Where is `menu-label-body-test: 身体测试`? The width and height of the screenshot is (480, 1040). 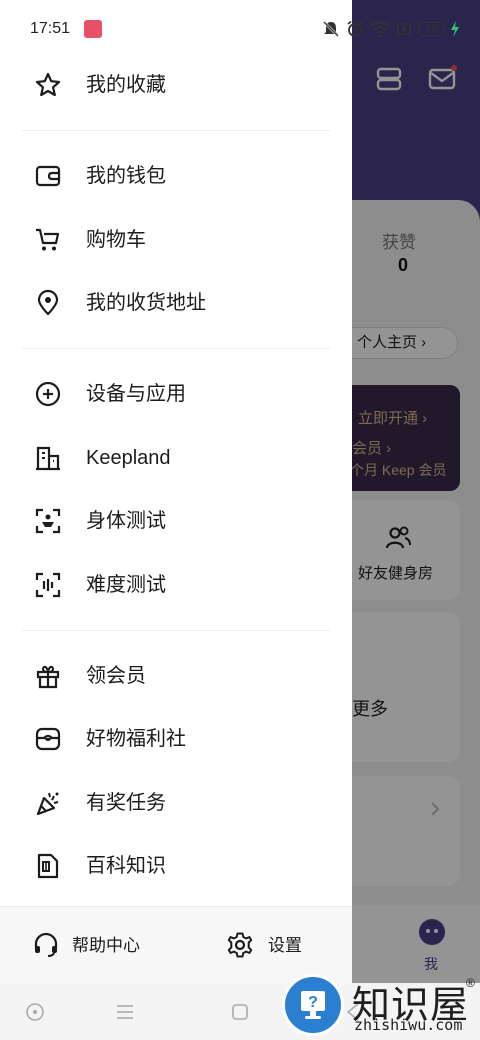
menu-label-body-test: 身体测试 is located at coordinates (126, 521).